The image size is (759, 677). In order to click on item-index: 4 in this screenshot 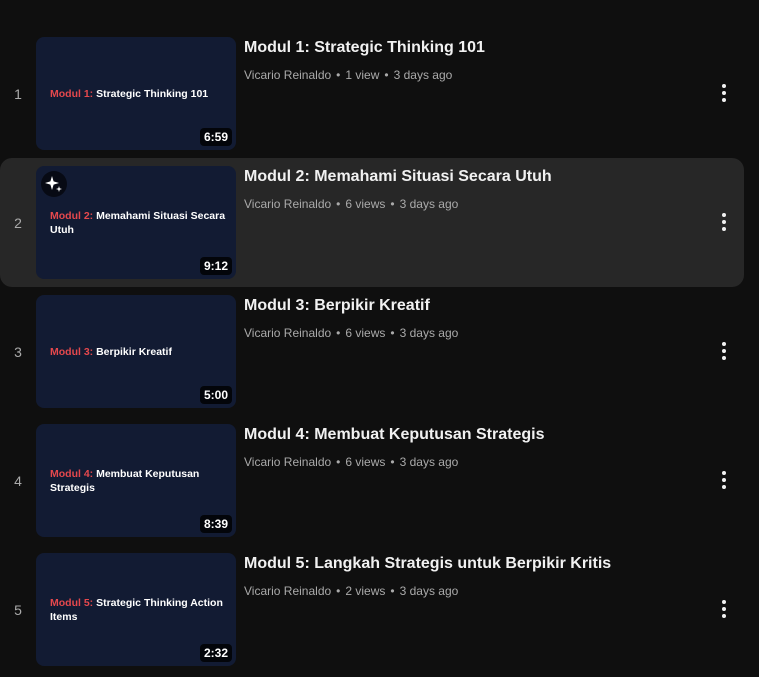, I will do `click(18, 480)`.